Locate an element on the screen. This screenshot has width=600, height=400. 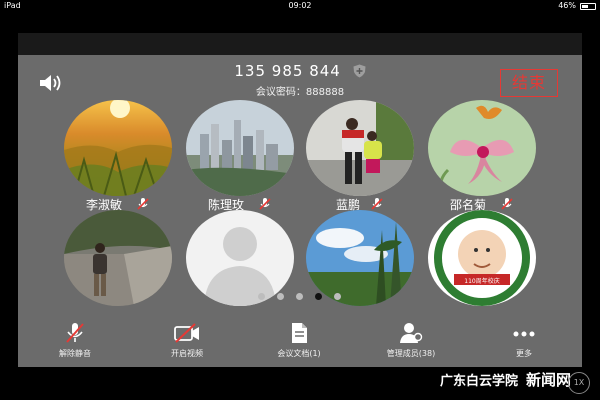
meeting-docs-button: 会议文档(1) is located at coordinates (299, 340).